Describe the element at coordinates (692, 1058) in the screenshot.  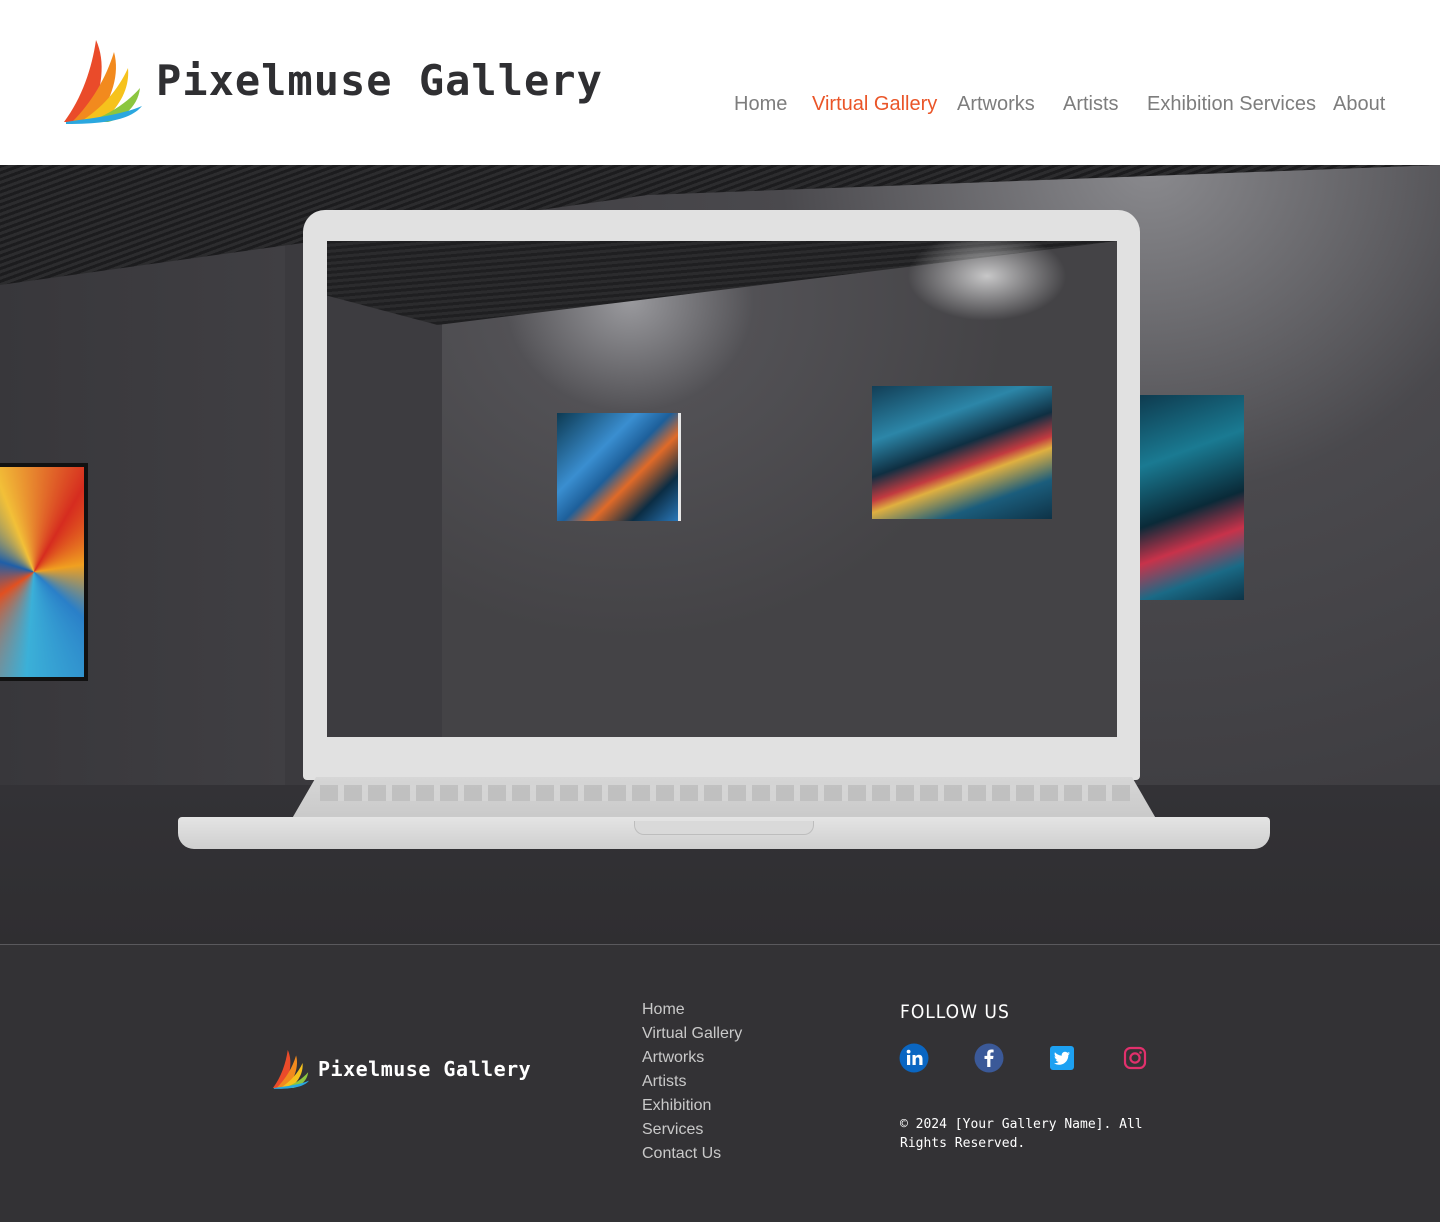
I see `footer-link-artworks: Artworks` at that location.